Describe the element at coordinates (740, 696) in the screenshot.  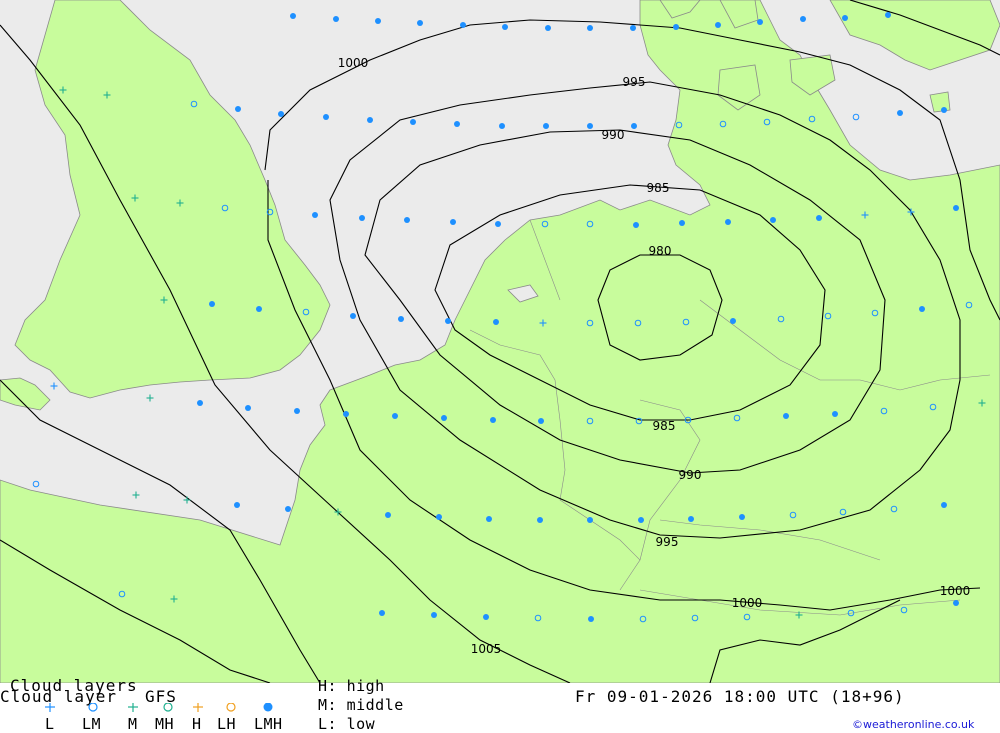
I see `forecast-datetime: Fr 09-01-2026 18:00 UTC (18+96)` at that location.